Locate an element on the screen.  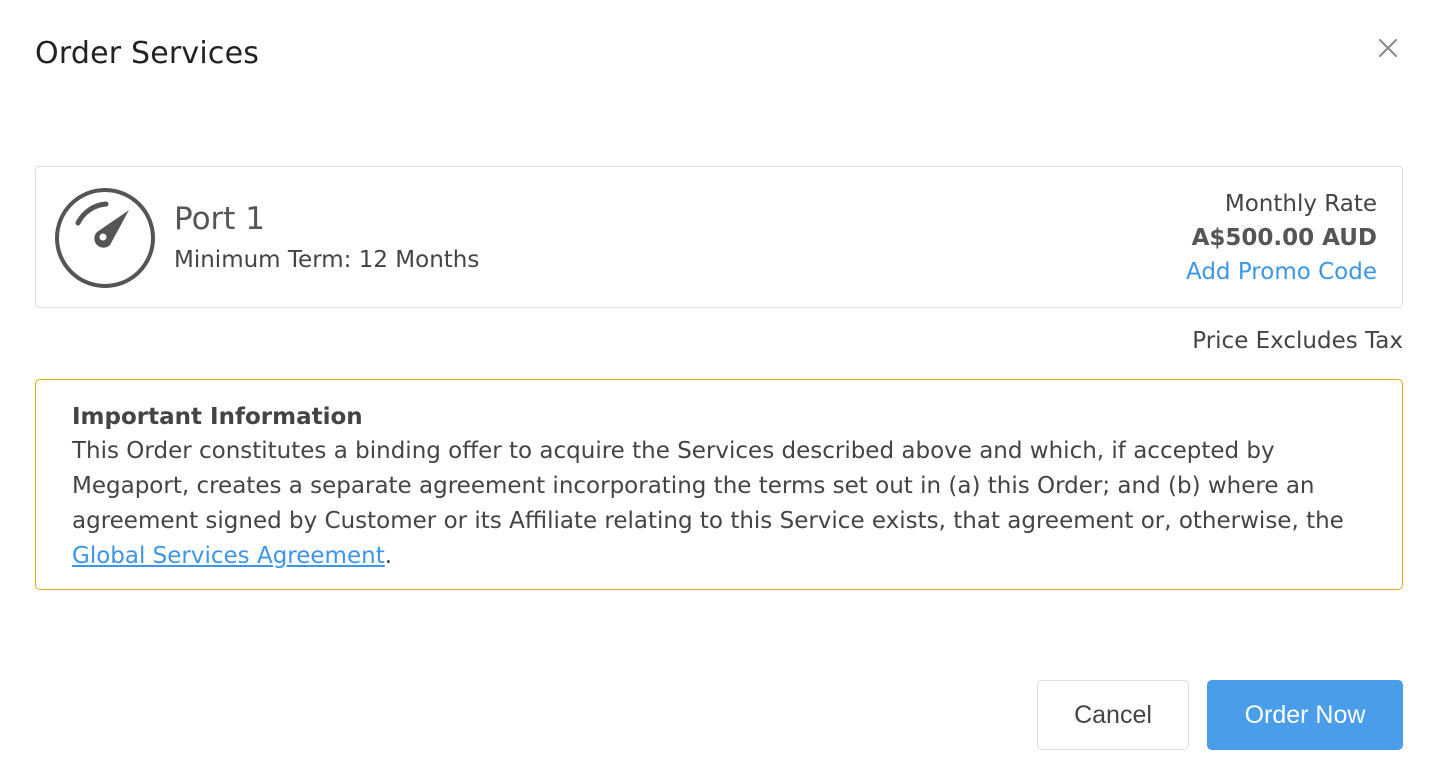
close-icon is located at coordinates (1388, 48).